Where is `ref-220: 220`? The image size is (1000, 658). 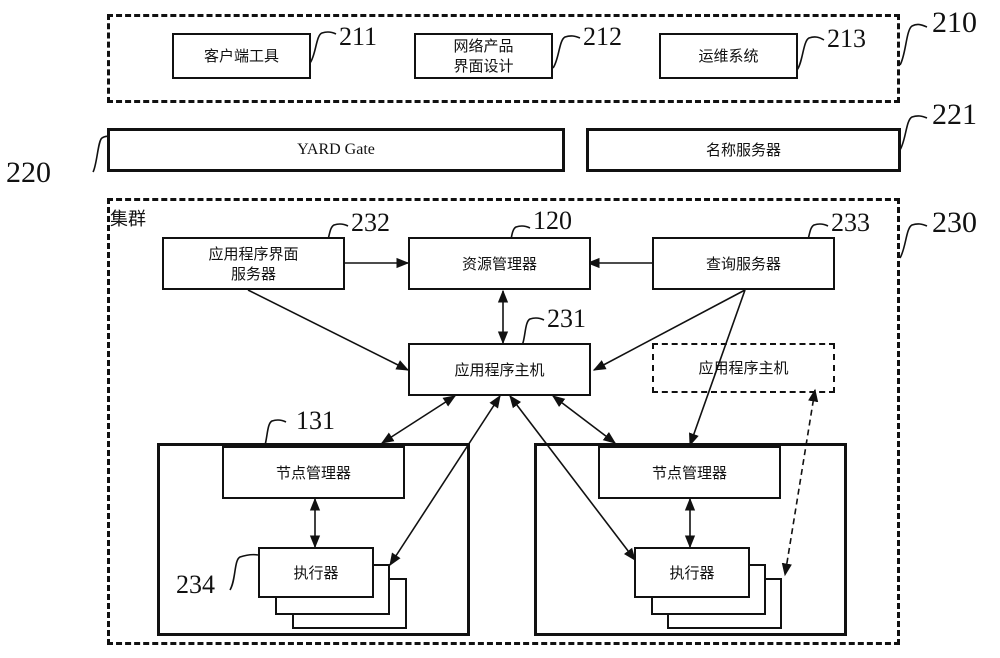
ref-220: 220 is located at coordinates (28, 172).